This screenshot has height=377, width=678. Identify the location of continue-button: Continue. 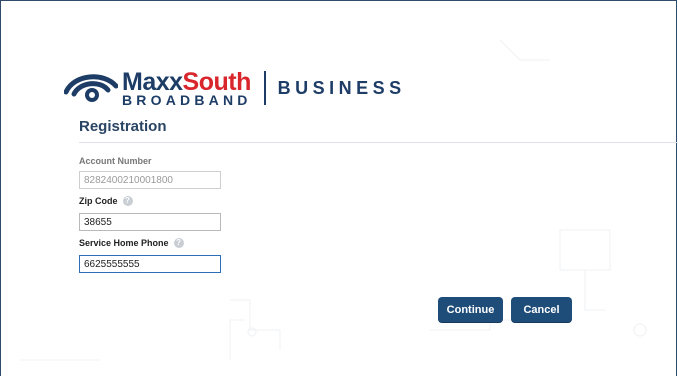
(470, 310).